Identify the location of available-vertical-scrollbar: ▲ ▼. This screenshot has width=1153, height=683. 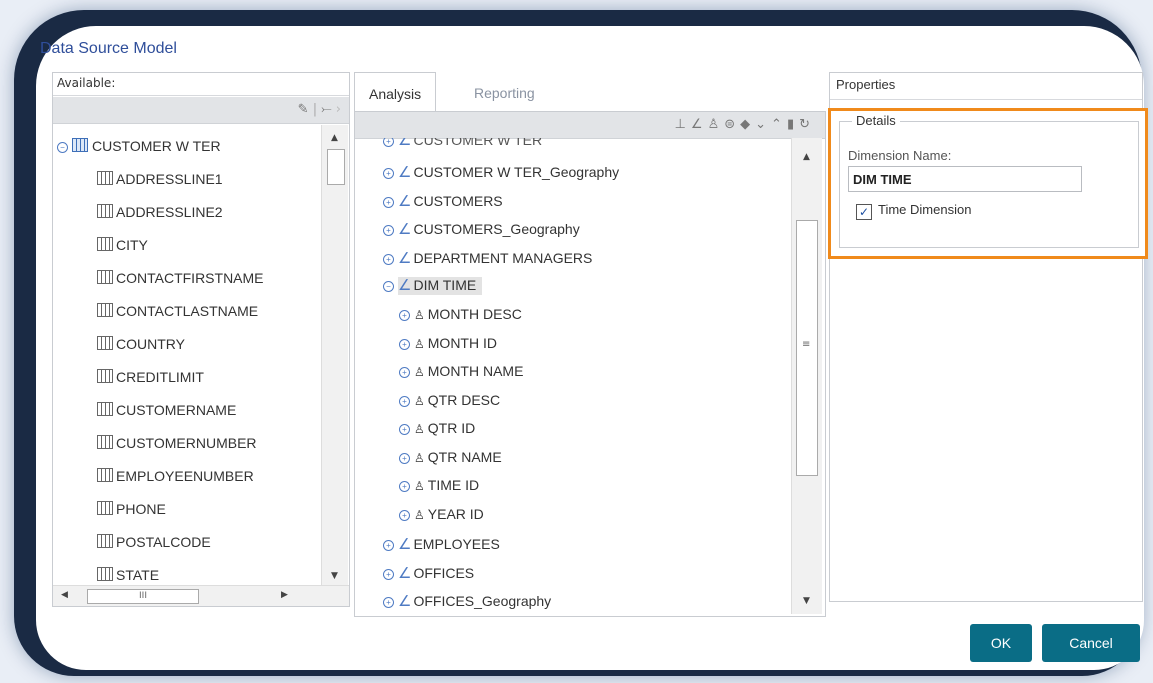
(334, 355).